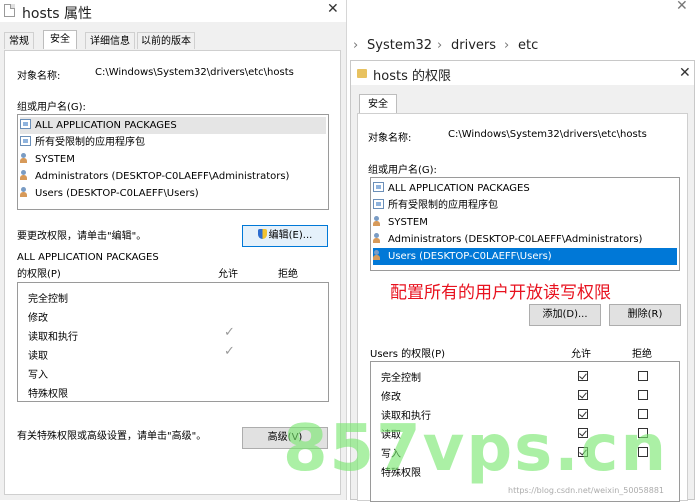 This screenshot has height=502, width=695. I want to click on advanced-hint: 有关特殊权限或高级设置，请单击"高级"。, so click(112, 436).